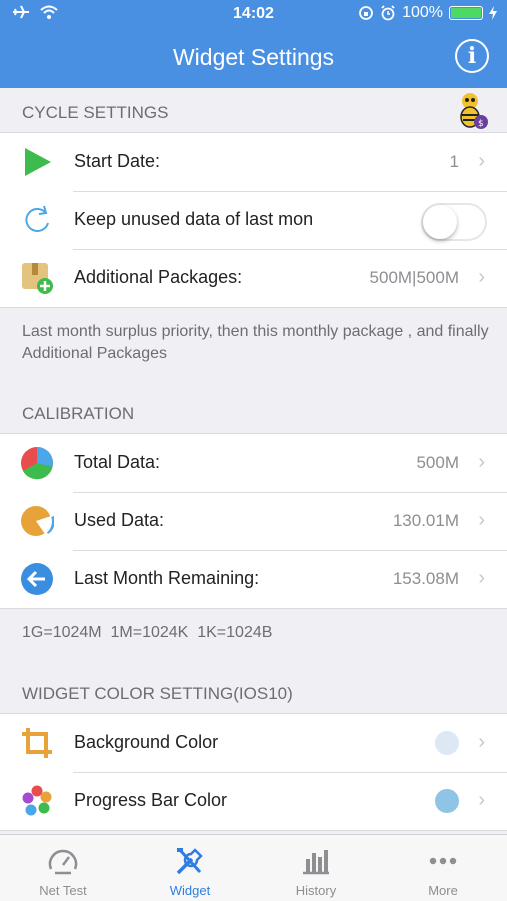 The height and width of the screenshot is (901, 507). I want to click on start-date-value: 1, so click(454, 161).